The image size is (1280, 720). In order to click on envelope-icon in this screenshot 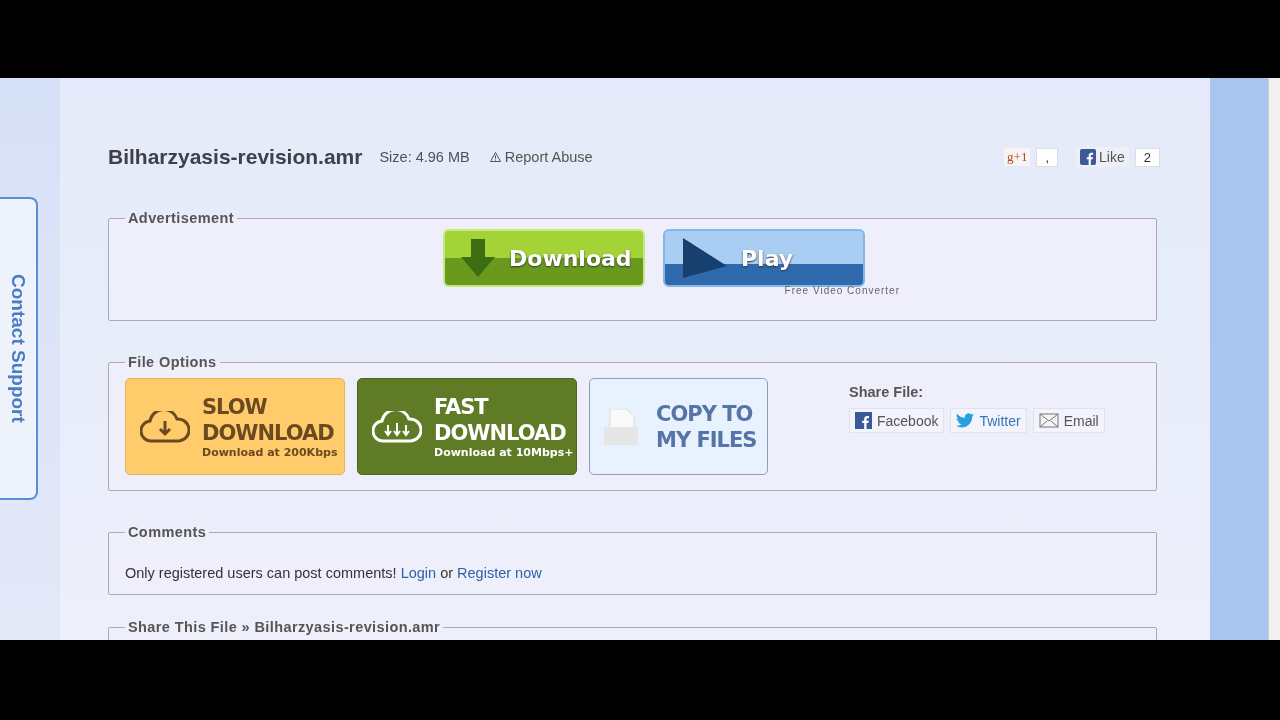, I will do `click(1048, 420)`.